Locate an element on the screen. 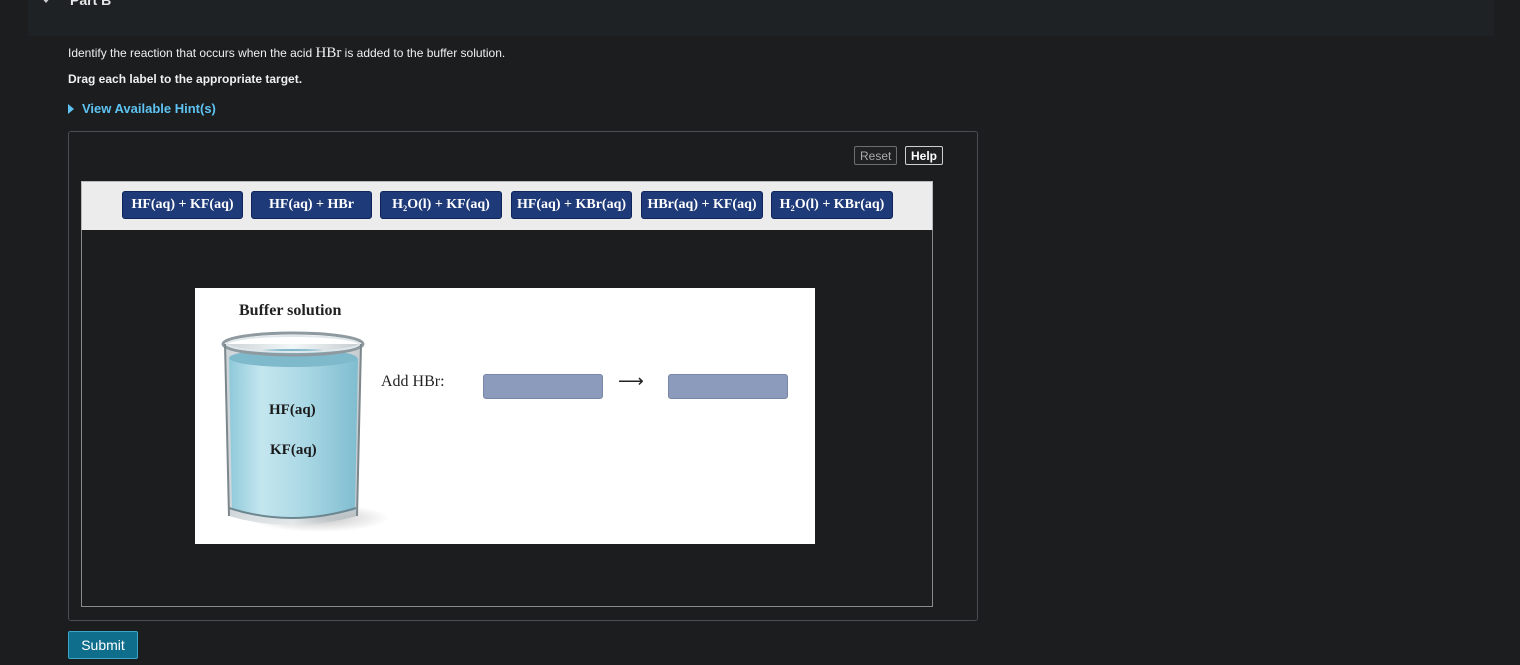 This screenshot has height=665, width=1520. beaker-label-hf: HF(aq) is located at coordinates (292, 410).